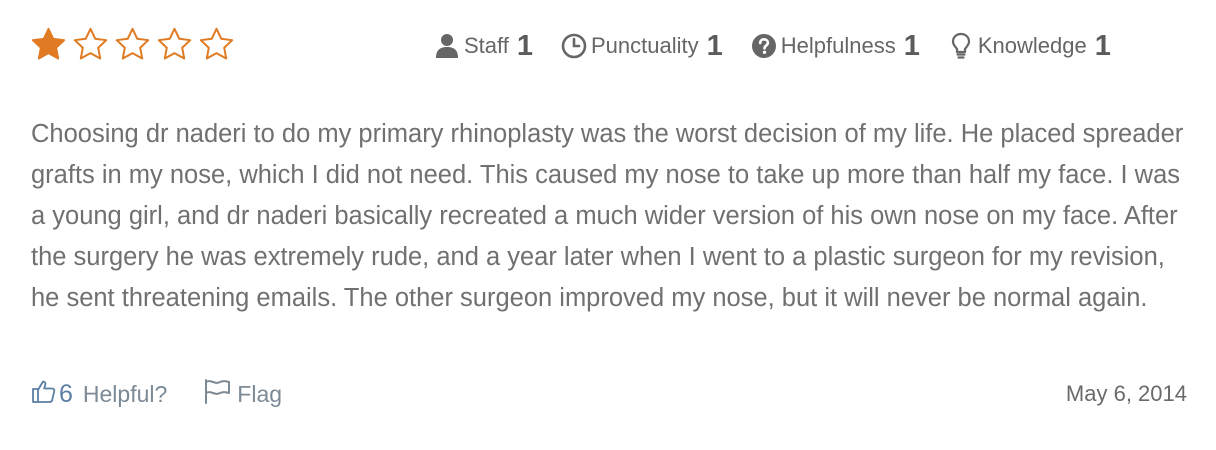 Image resolution: width=1216 pixels, height=450 pixels. I want to click on rating-label: Knowledge, so click(1032, 45).